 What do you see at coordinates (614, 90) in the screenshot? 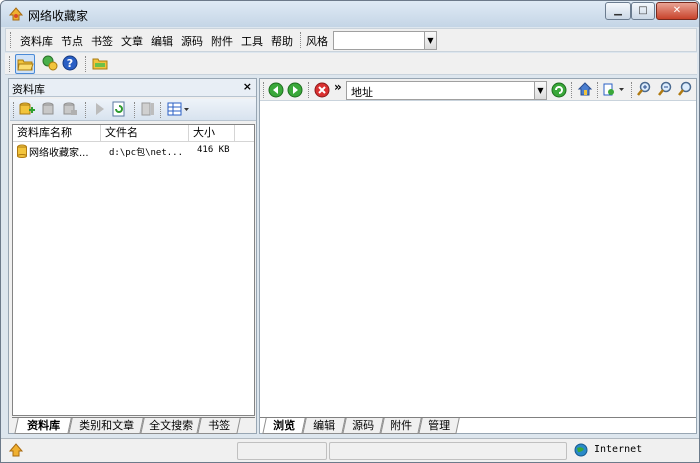
I see `capture-menu-button` at bounding box center [614, 90].